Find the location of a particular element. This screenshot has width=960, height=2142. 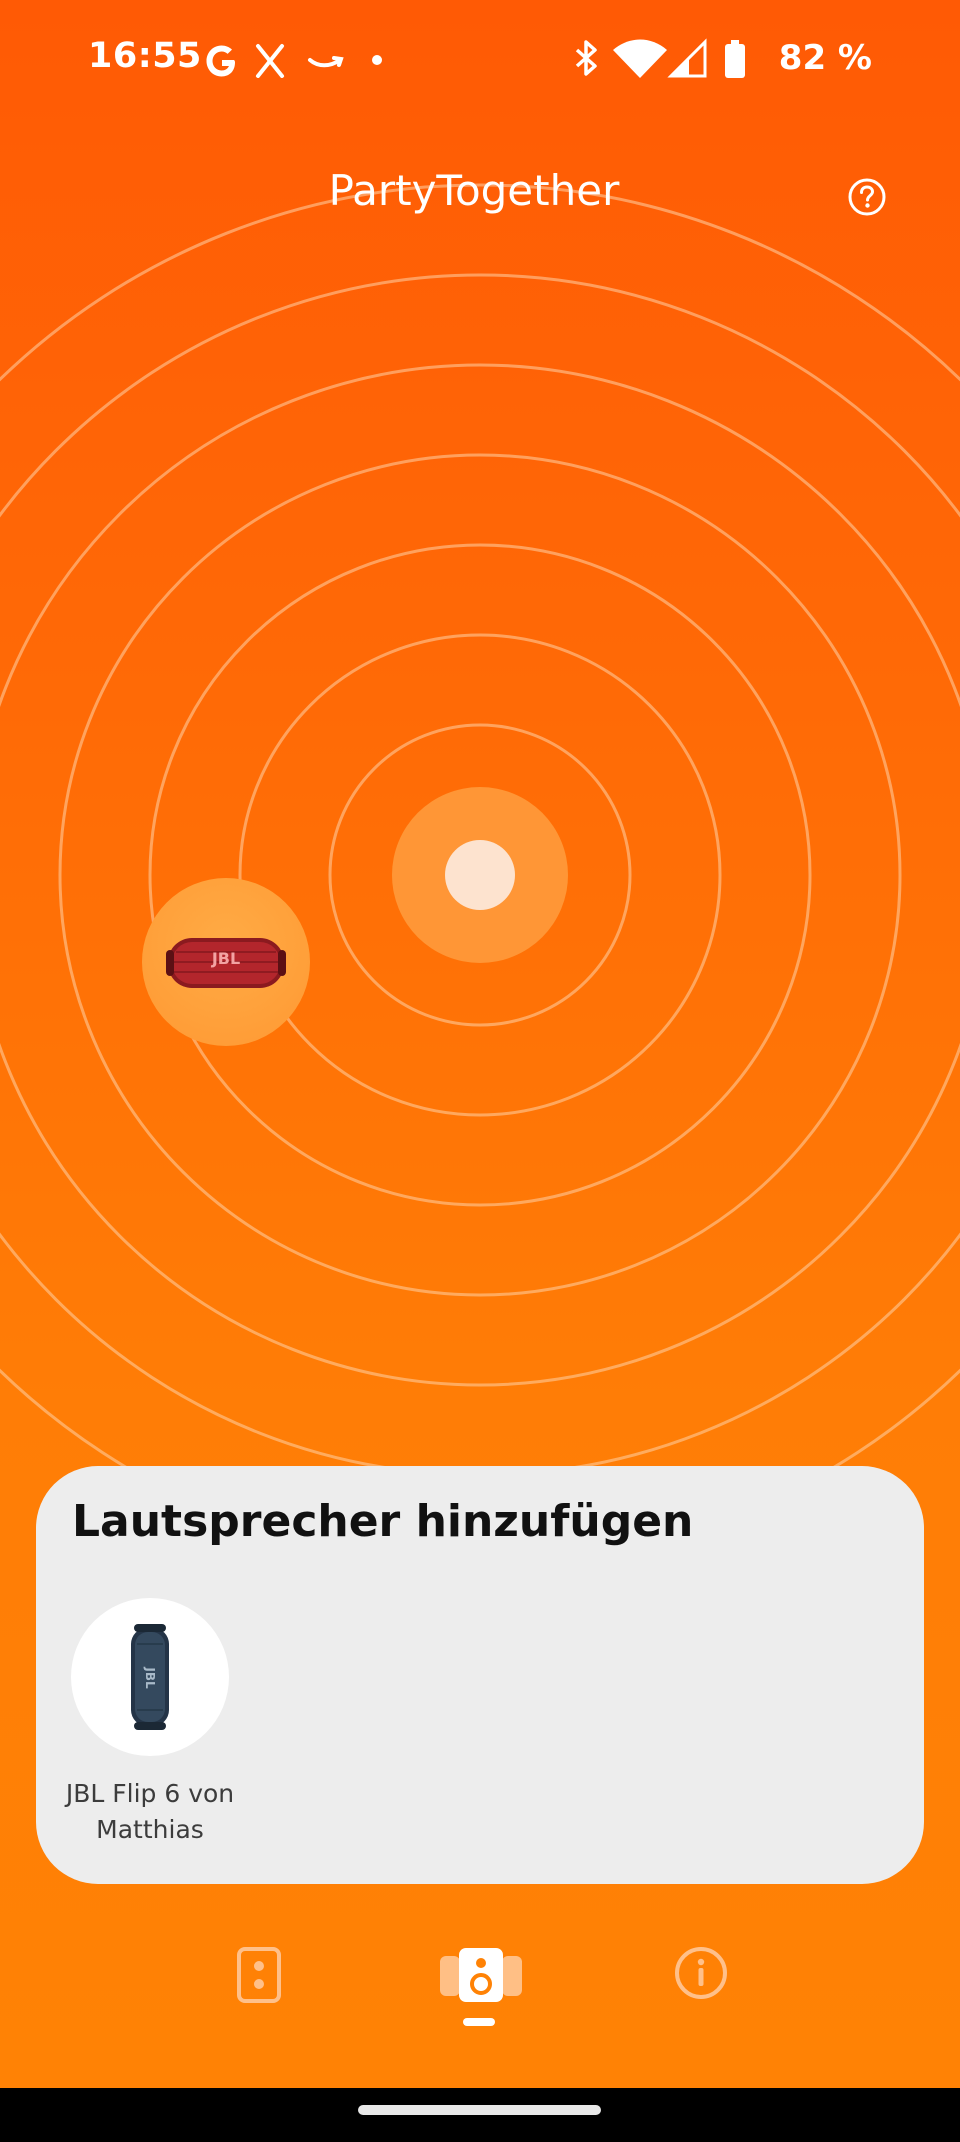

selected-tab-indicator is located at coordinates (479, 2022).